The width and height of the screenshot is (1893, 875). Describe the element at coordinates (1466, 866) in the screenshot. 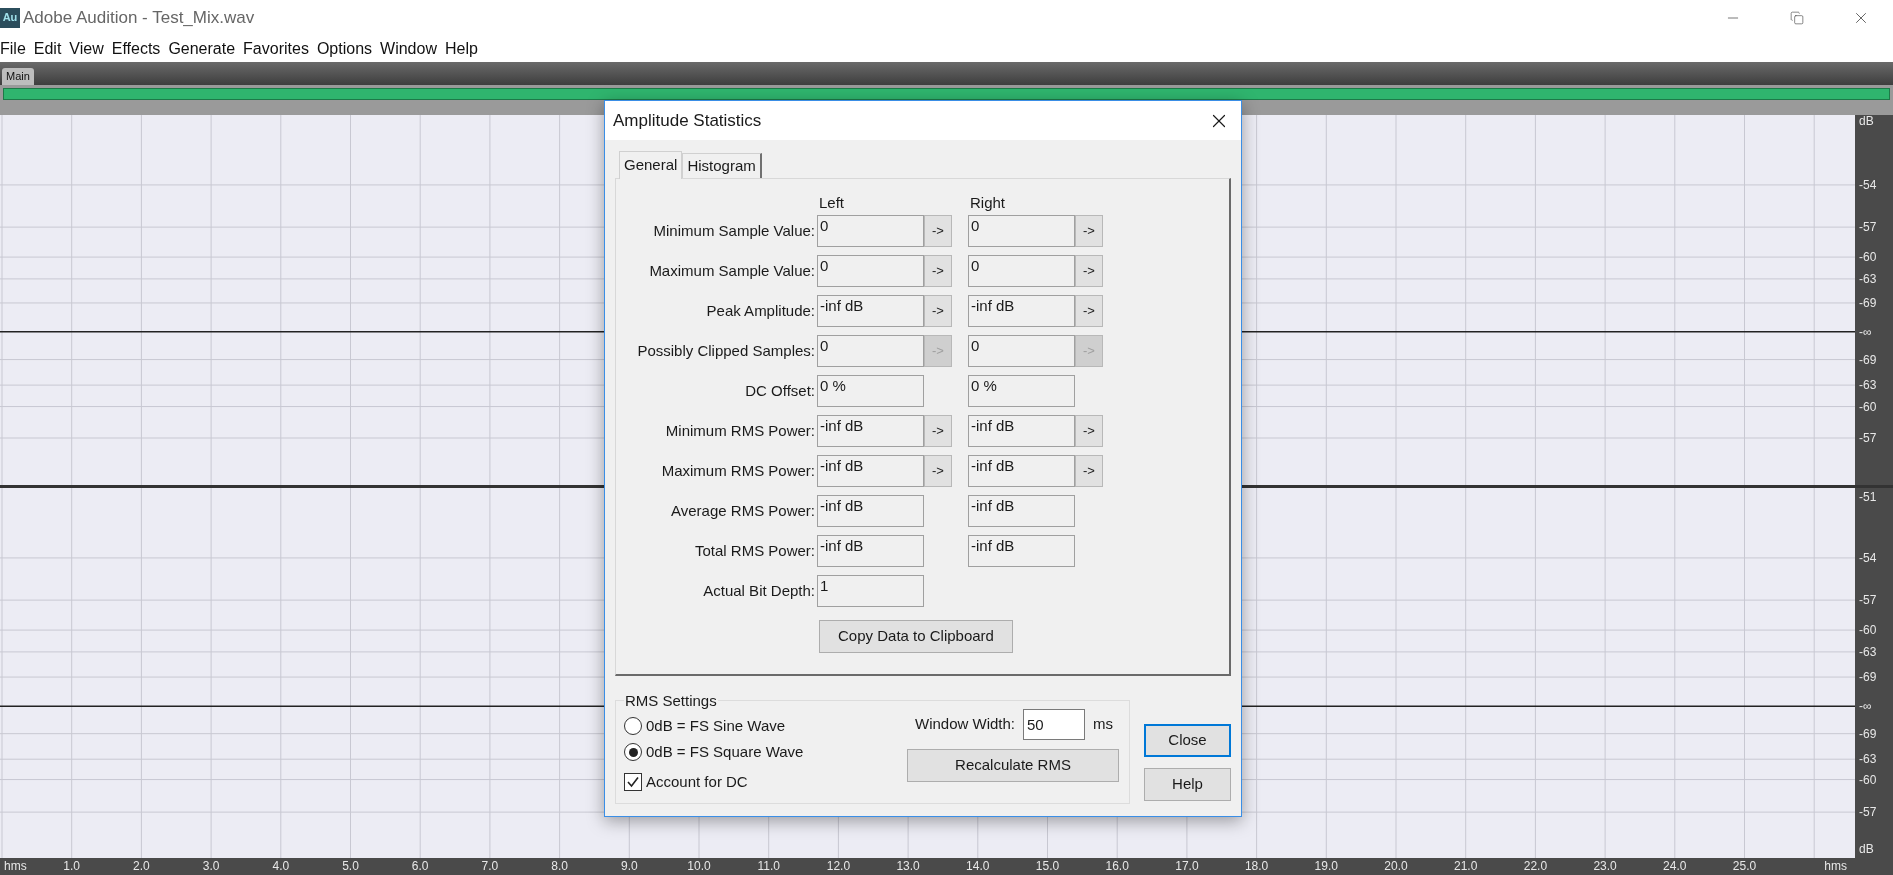

I see `ruler-label: 21.0` at that location.